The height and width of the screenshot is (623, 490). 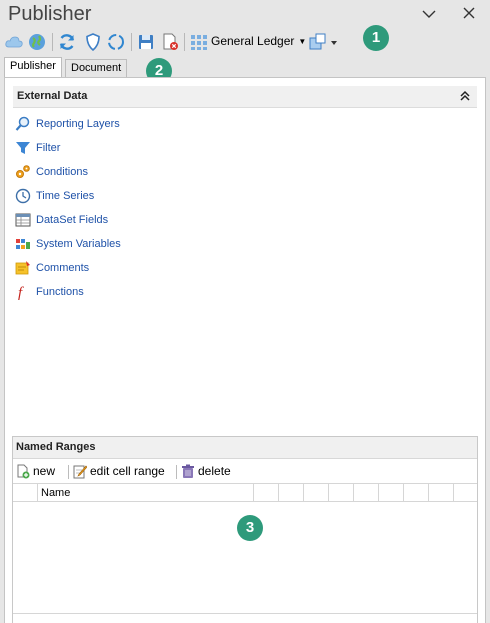 I want to click on list-item-label: Time Series, so click(x=65, y=196).